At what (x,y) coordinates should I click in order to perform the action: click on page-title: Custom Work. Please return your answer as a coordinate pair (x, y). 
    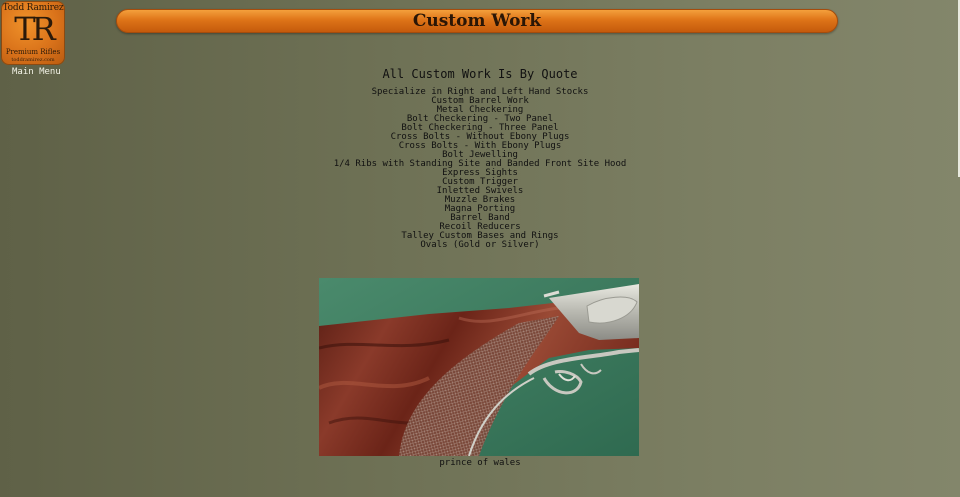
    Looking at the image, I should click on (477, 21).